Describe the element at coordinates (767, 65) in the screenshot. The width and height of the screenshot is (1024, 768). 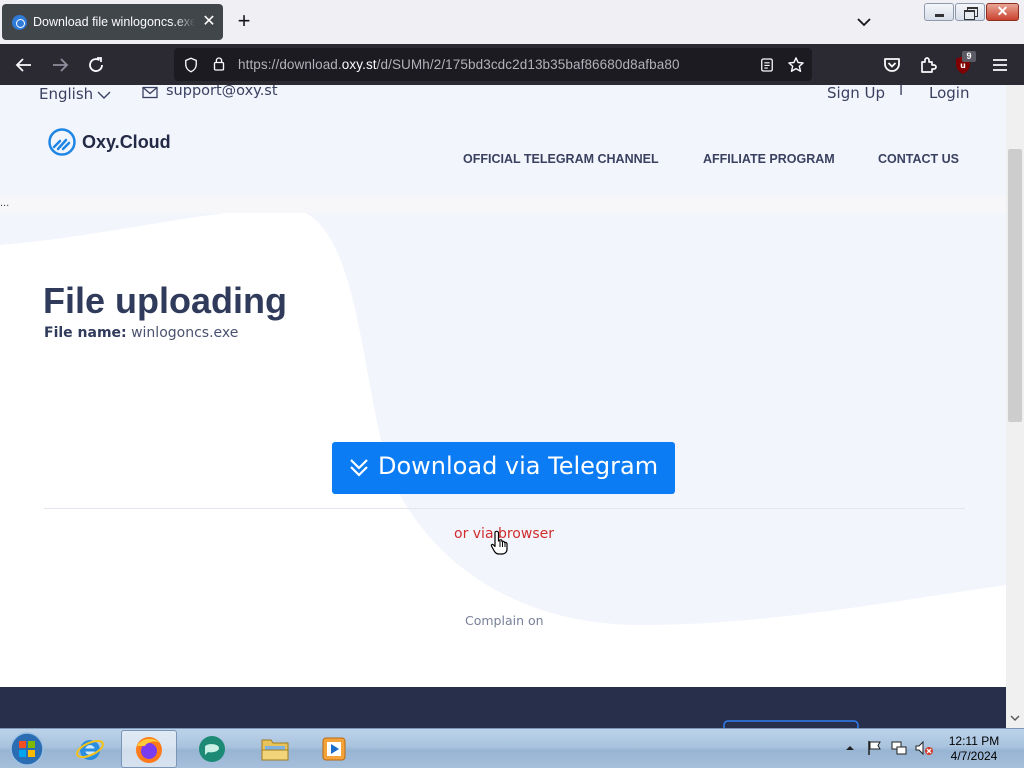
I see `reader-view-icon` at that location.